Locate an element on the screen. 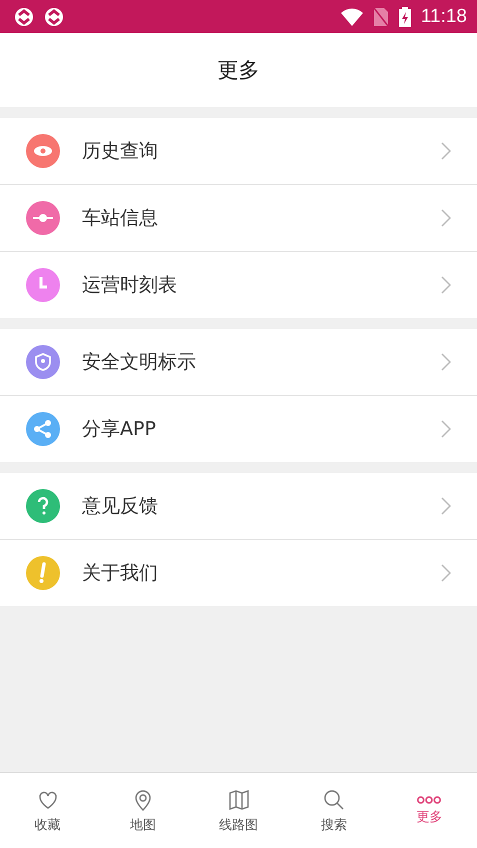 The height and width of the screenshot is (848, 477). search-icon is located at coordinates (334, 800).